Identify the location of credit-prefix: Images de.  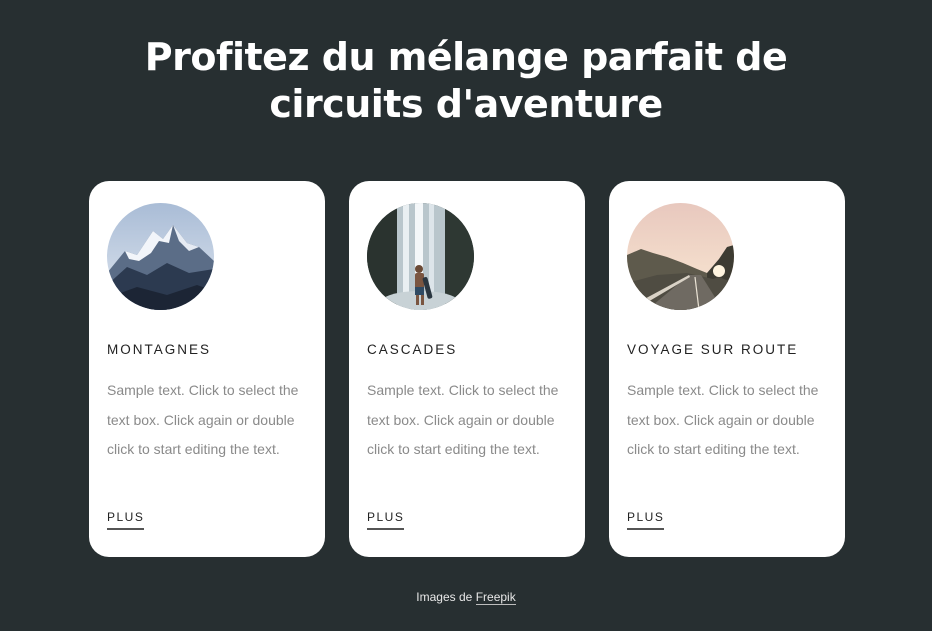
(444, 597).